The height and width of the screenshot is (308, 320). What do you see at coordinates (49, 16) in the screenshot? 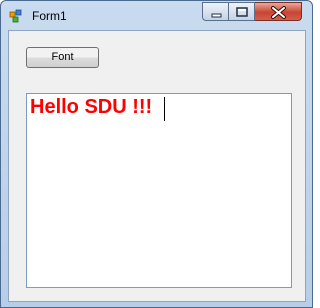
I see `window-title: Form1` at bounding box center [49, 16].